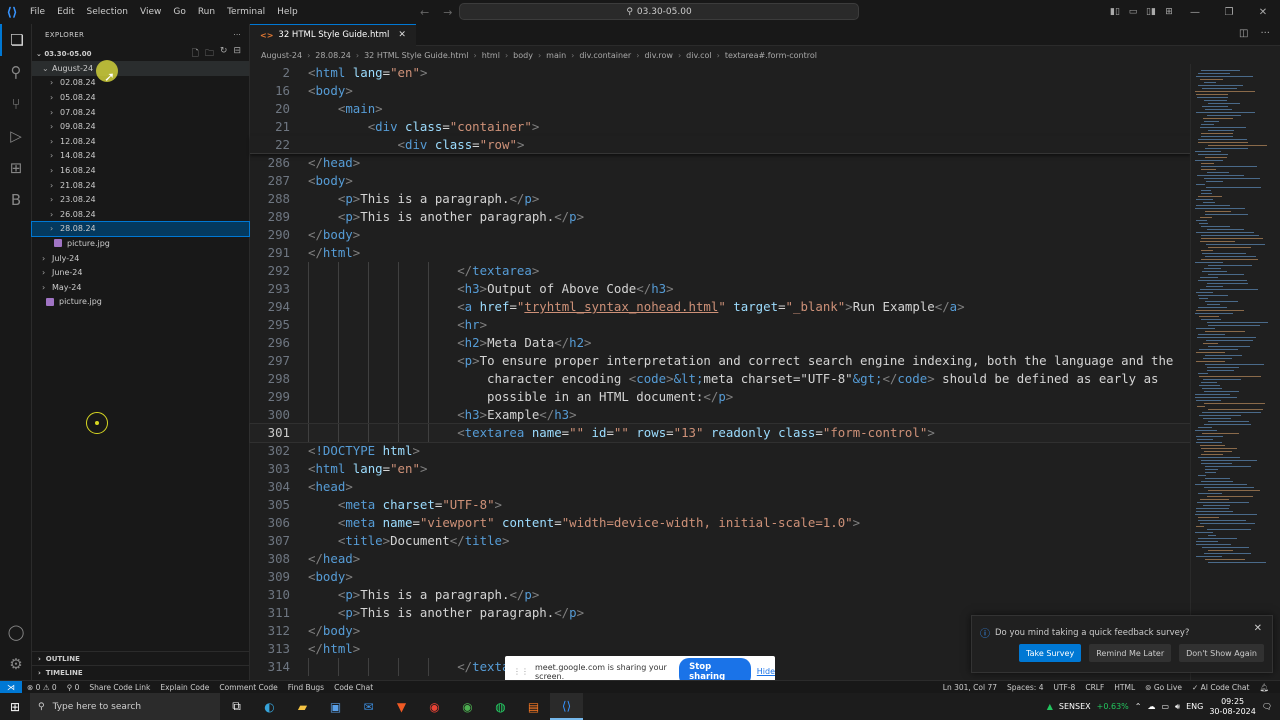 Image resolution: width=1280 pixels, height=720 pixels. What do you see at coordinates (140, 199) in the screenshot?
I see `tree-folder-item: › 23.08.24` at bounding box center [140, 199].